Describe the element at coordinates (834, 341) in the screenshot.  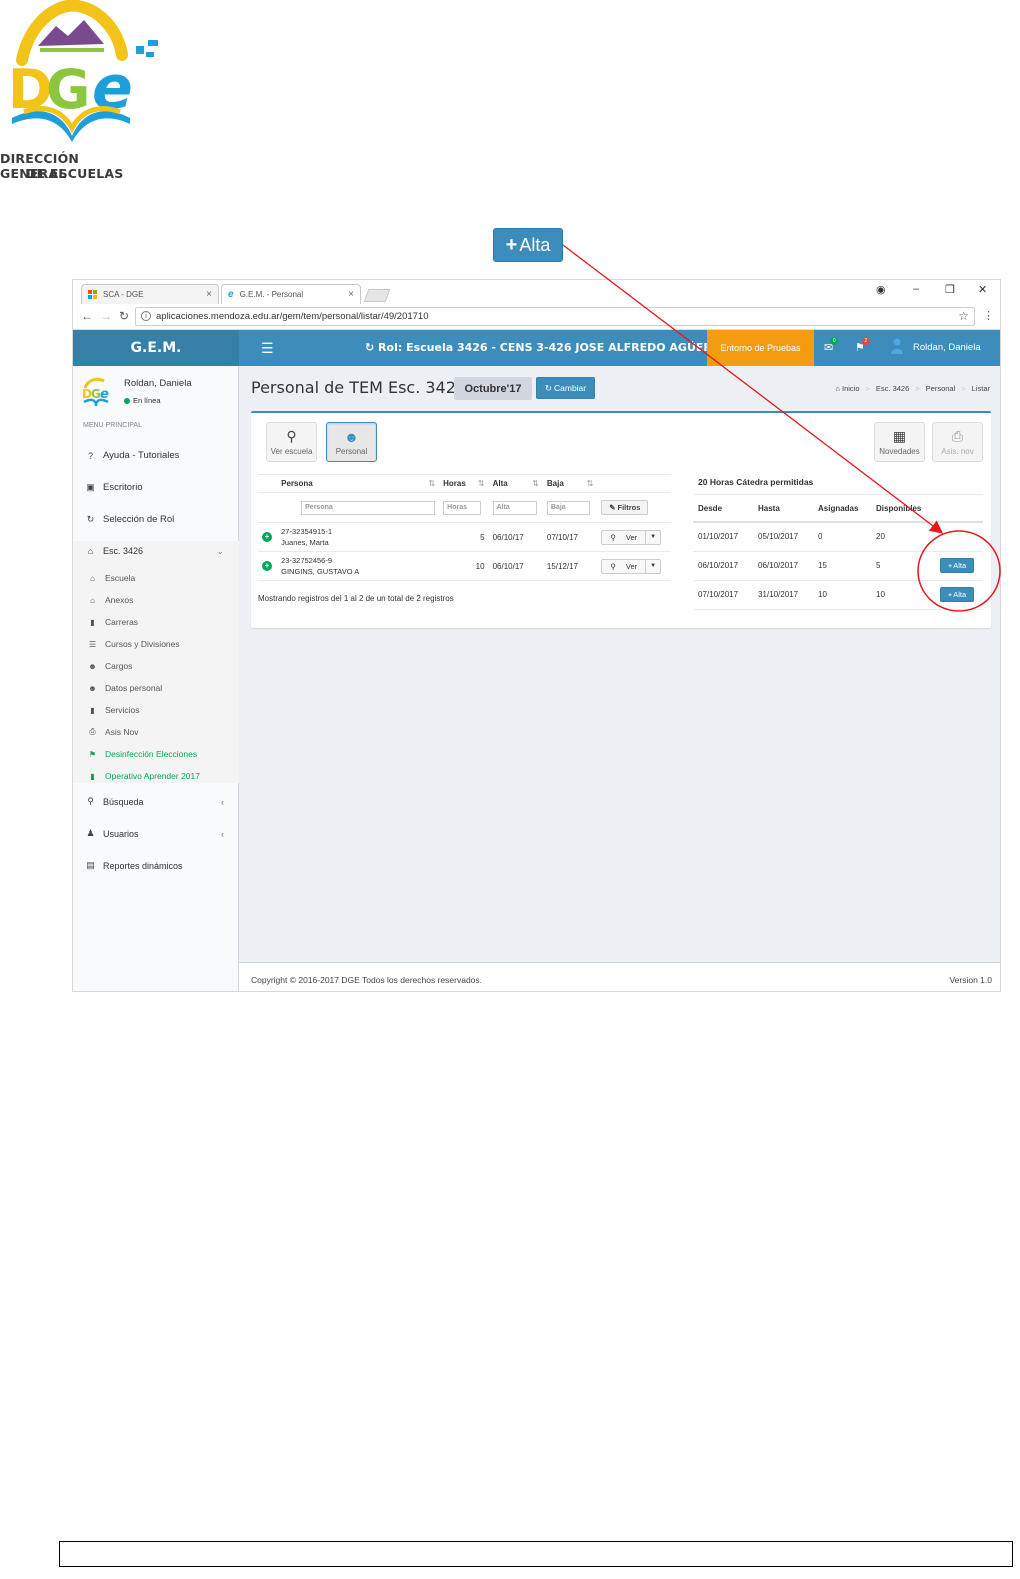
I see `mail-count-badge: 0` at that location.